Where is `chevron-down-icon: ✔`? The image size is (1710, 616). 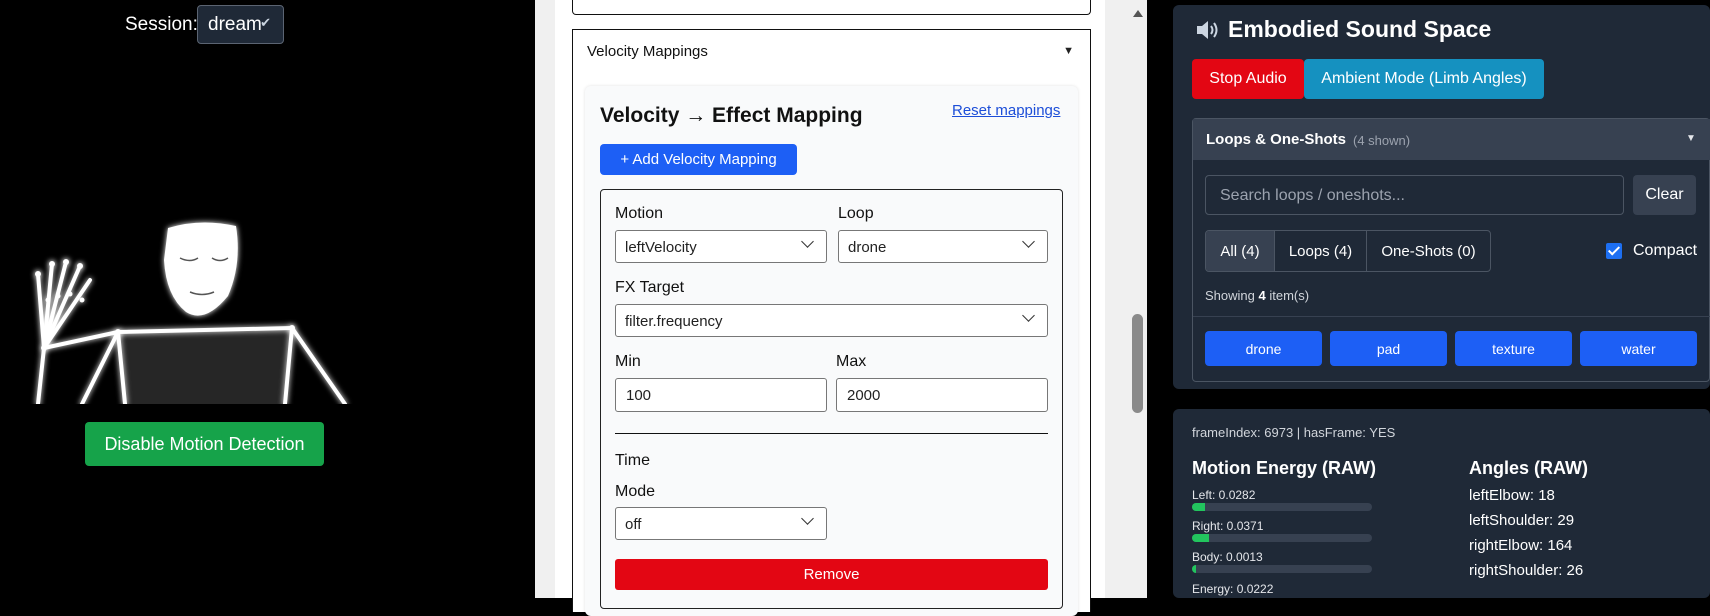 chevron-down-icon: ✔ is located at coordinates (265, 22).